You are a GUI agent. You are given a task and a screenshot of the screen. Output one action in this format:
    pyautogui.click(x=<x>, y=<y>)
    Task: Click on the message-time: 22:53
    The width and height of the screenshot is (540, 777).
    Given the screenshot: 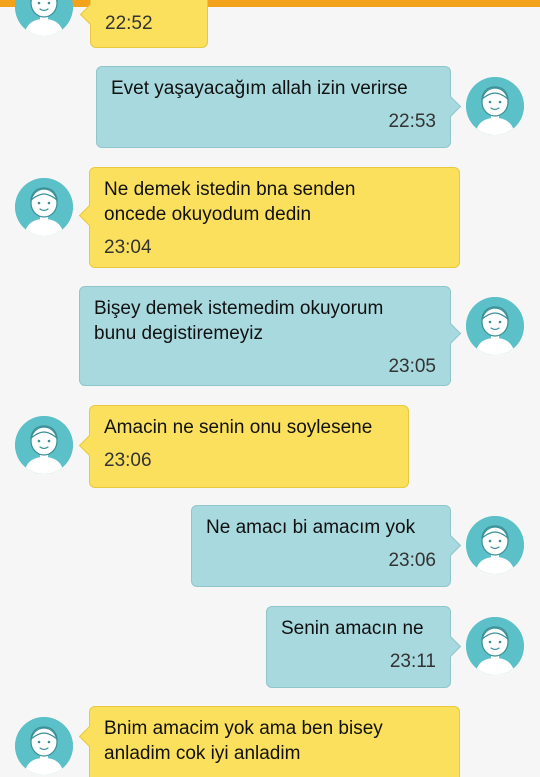 What is the action you would take?
    pyautogui.click(x=412, y=121)
    